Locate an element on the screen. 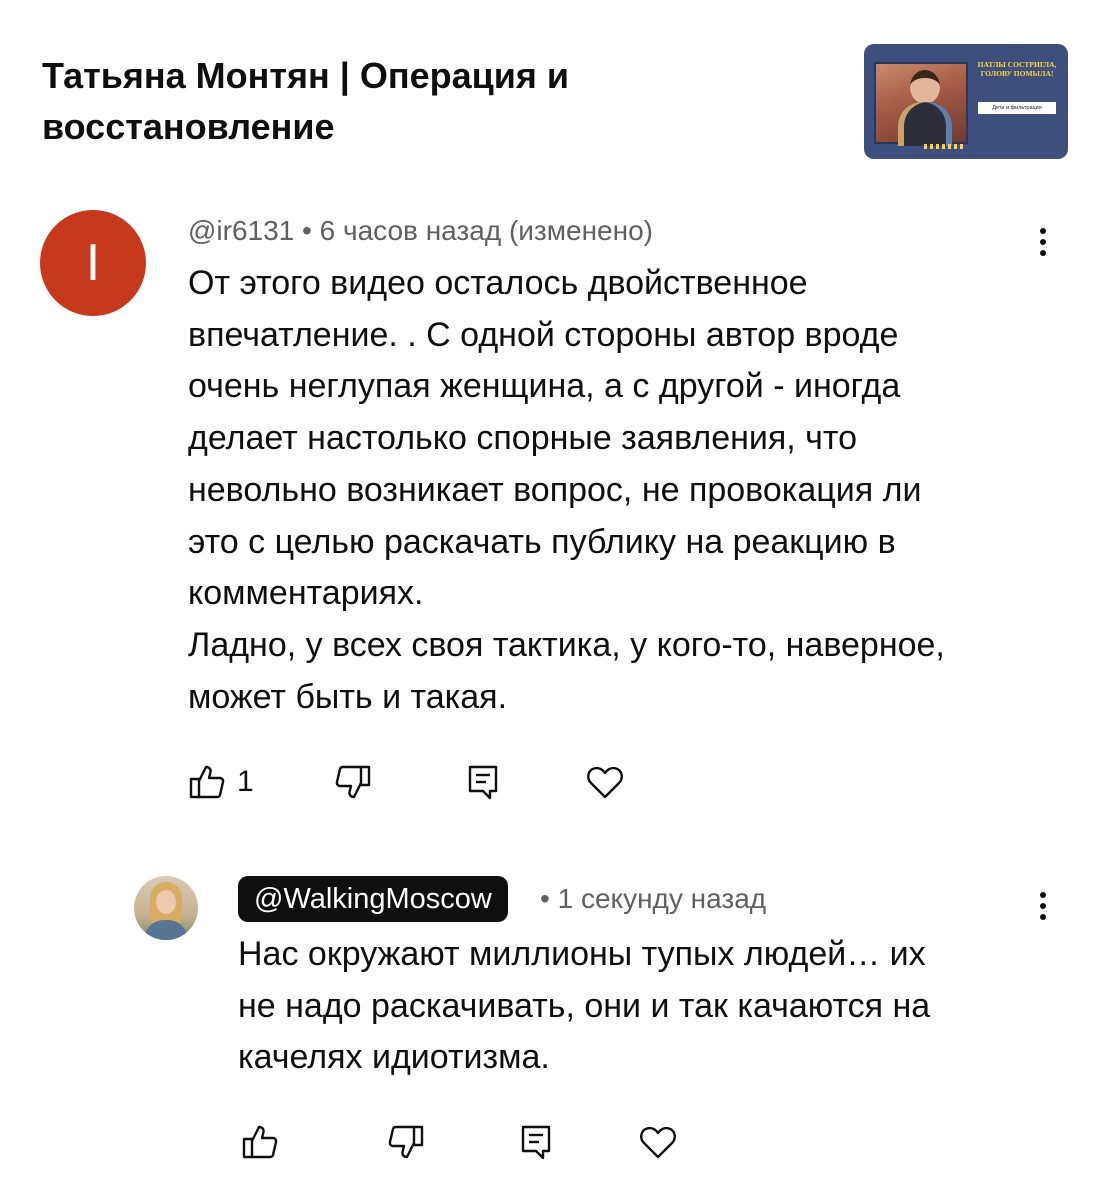  thumbnail-photo is located at coordinates (921, 104).